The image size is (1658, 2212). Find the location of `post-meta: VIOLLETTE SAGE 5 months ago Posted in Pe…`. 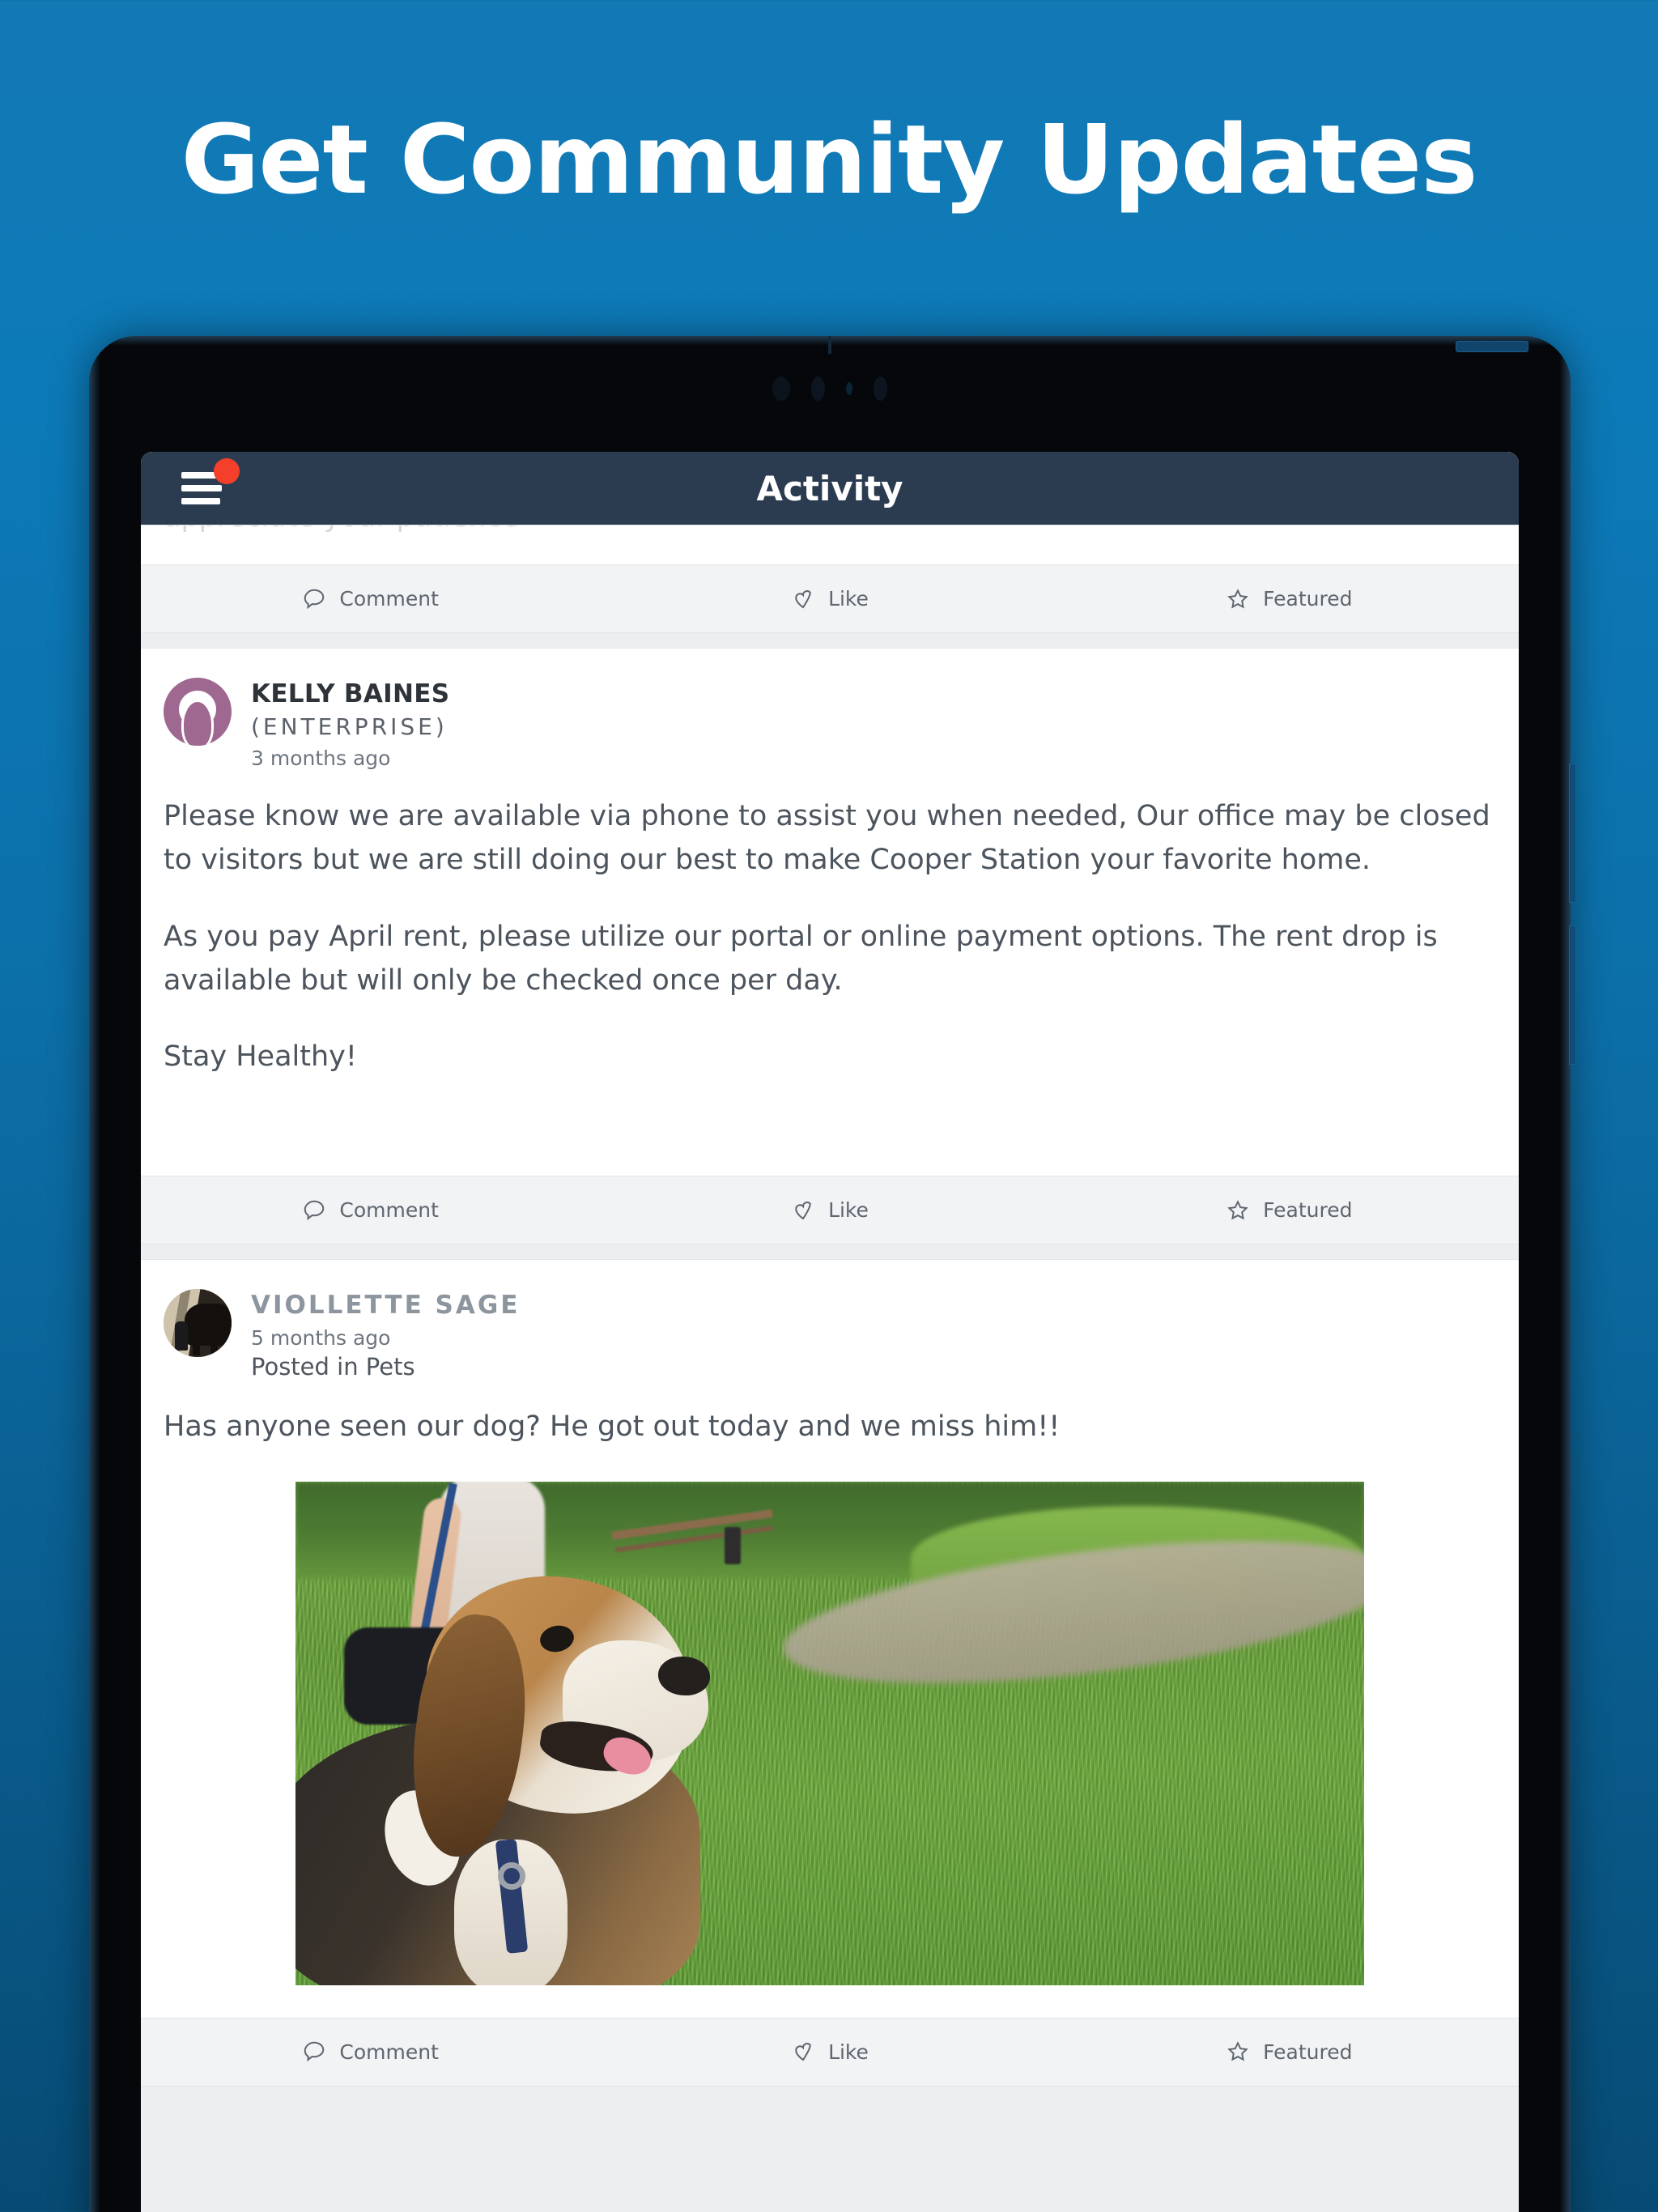

post-meta: VIOLLETTE SAGE 5 months ago Posted in Pe… is located at coordinates (385, 1335).